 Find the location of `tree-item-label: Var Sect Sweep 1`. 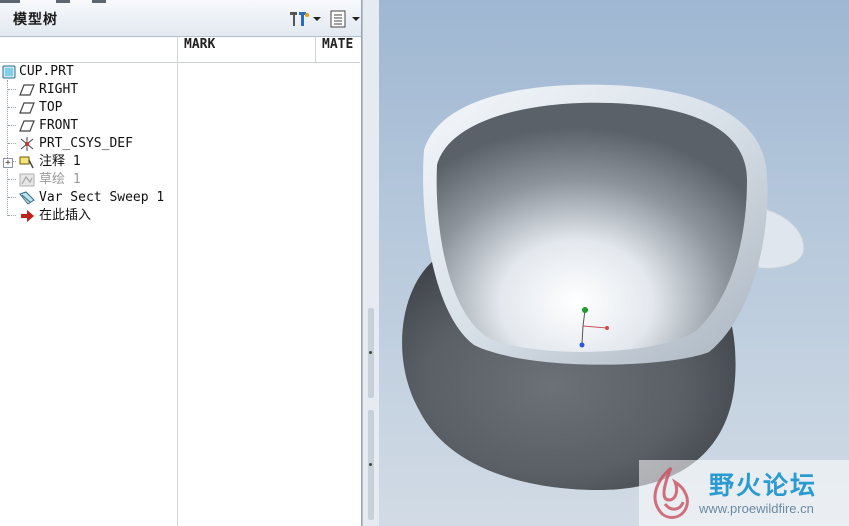

tree-item-label: Var Sect Sweep 1 is located at coordinates (102, 197).